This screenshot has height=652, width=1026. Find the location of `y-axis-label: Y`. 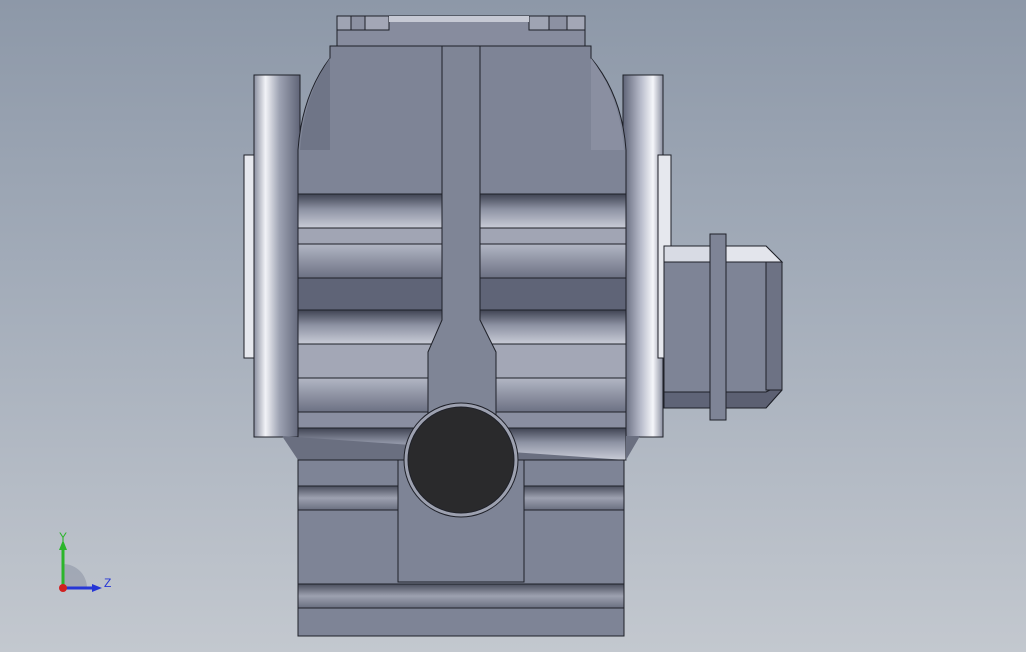

y-axis-label: Y is located at coordinates (63, 537).